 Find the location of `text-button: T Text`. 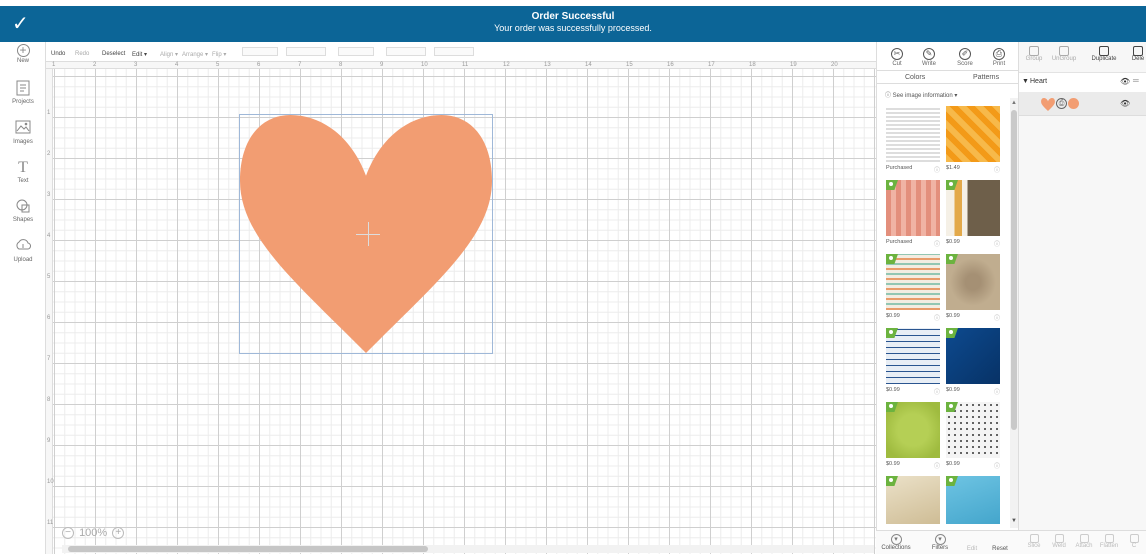

text-button: T Text is located at coordinates (23, 171).